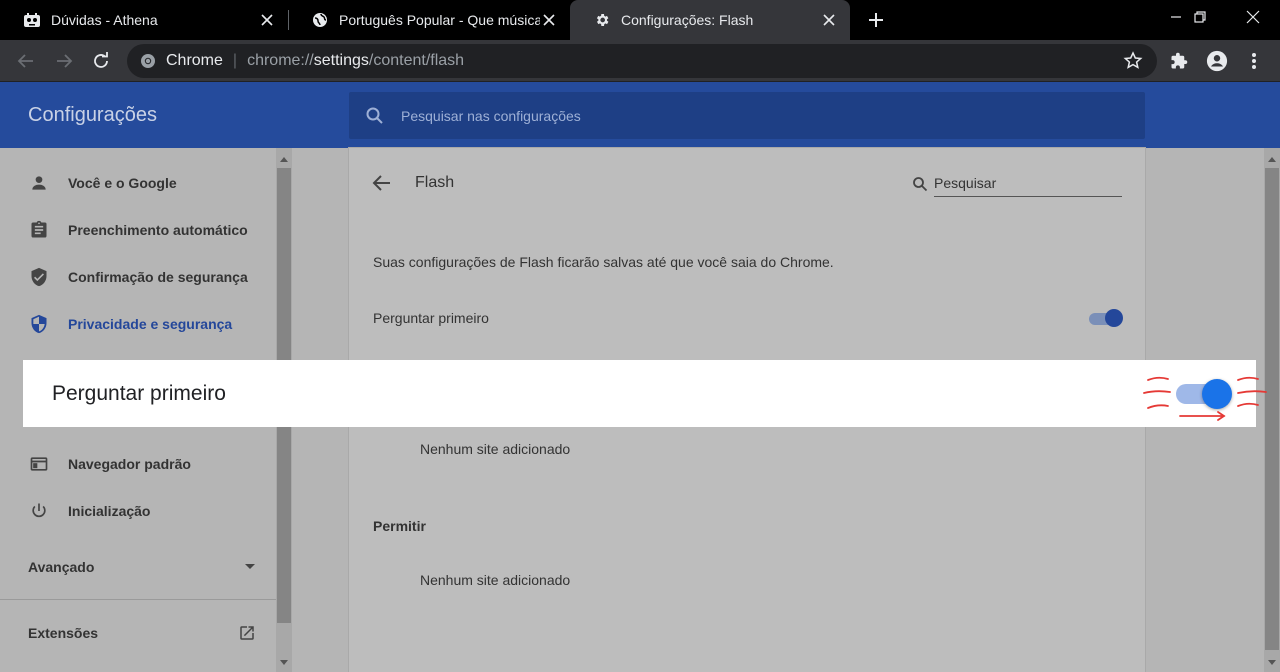  I want to click on sidebar-item-label: Inicialização, so click(109, 510).